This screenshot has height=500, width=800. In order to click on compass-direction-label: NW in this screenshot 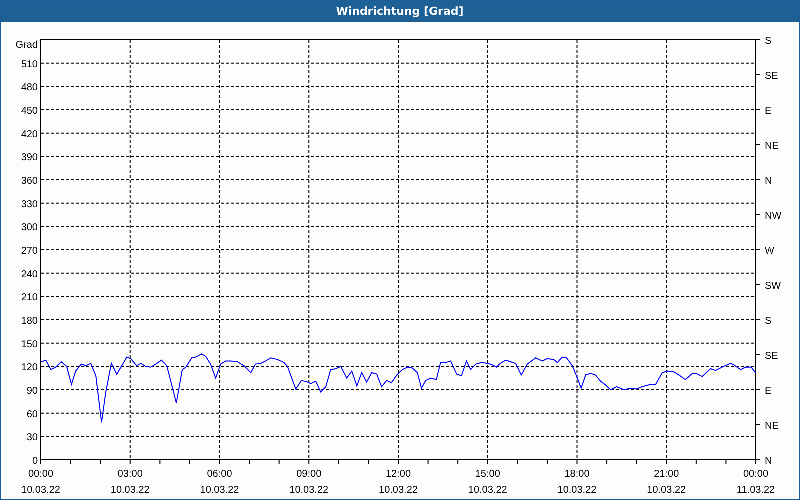, I will do `click(773, 216)`.